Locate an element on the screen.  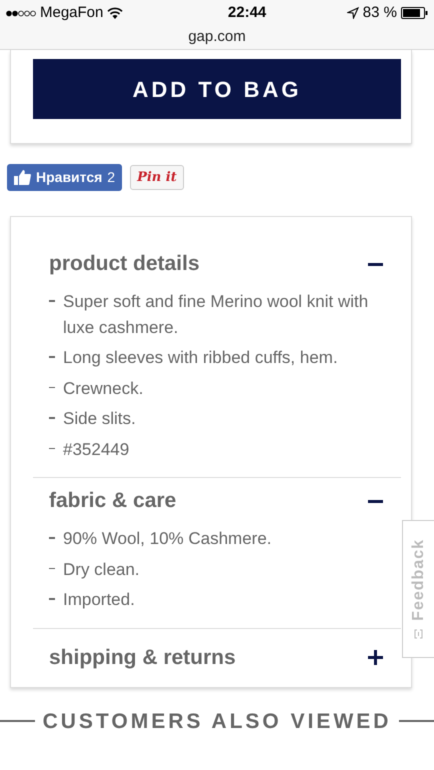
detail-item: #352449 is located at coordinates (96, 449).